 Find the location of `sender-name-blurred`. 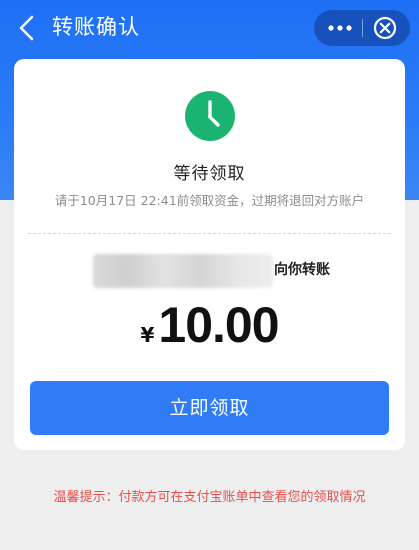

sender-name-blurred is located at coordinates (183, 271).